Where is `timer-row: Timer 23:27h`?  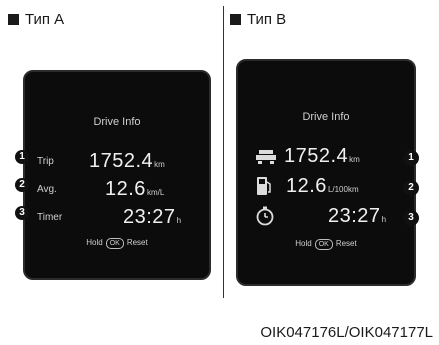 timer-row: Timer 23:27h is located at coordinates (117, 217).